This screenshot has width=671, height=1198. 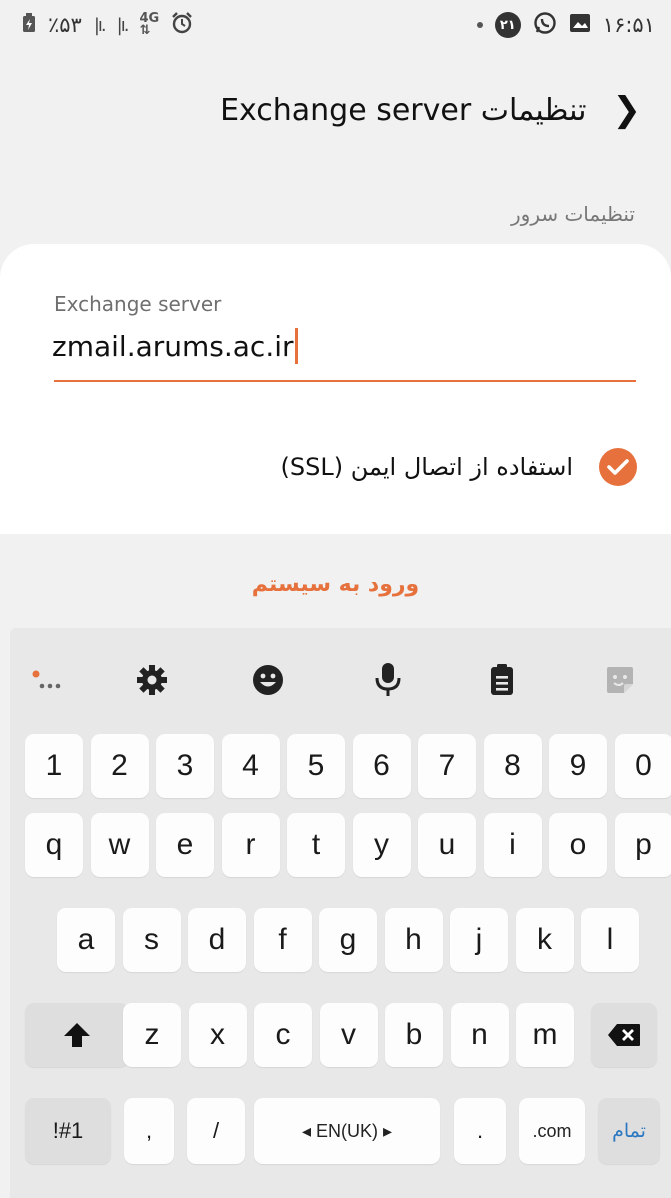 What do you see at coordinates (250, 845) in the screenshot?
I see `key-r: r` at bounding box center [250, 845].